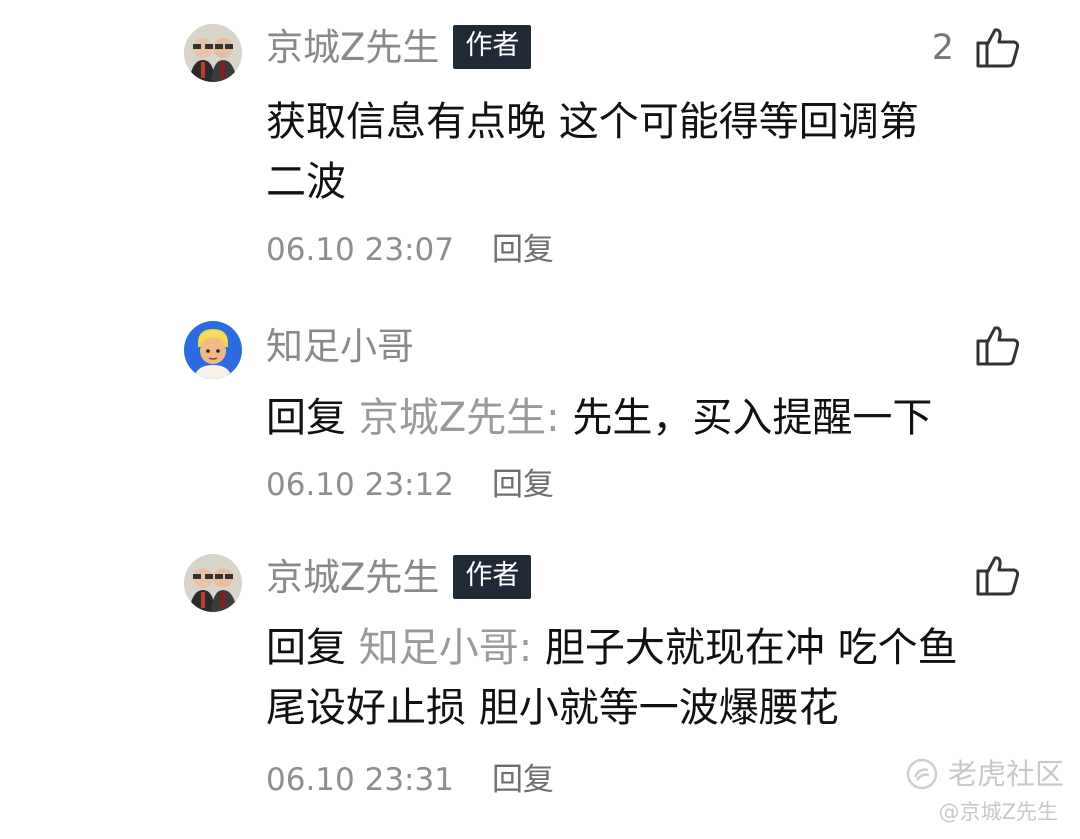 Image resolution: width=1080 pixels, height=839 pixels. I want to click on comment-text-line: 尾设好止损 胆小就等一波爆腰花, so click(552, 708).